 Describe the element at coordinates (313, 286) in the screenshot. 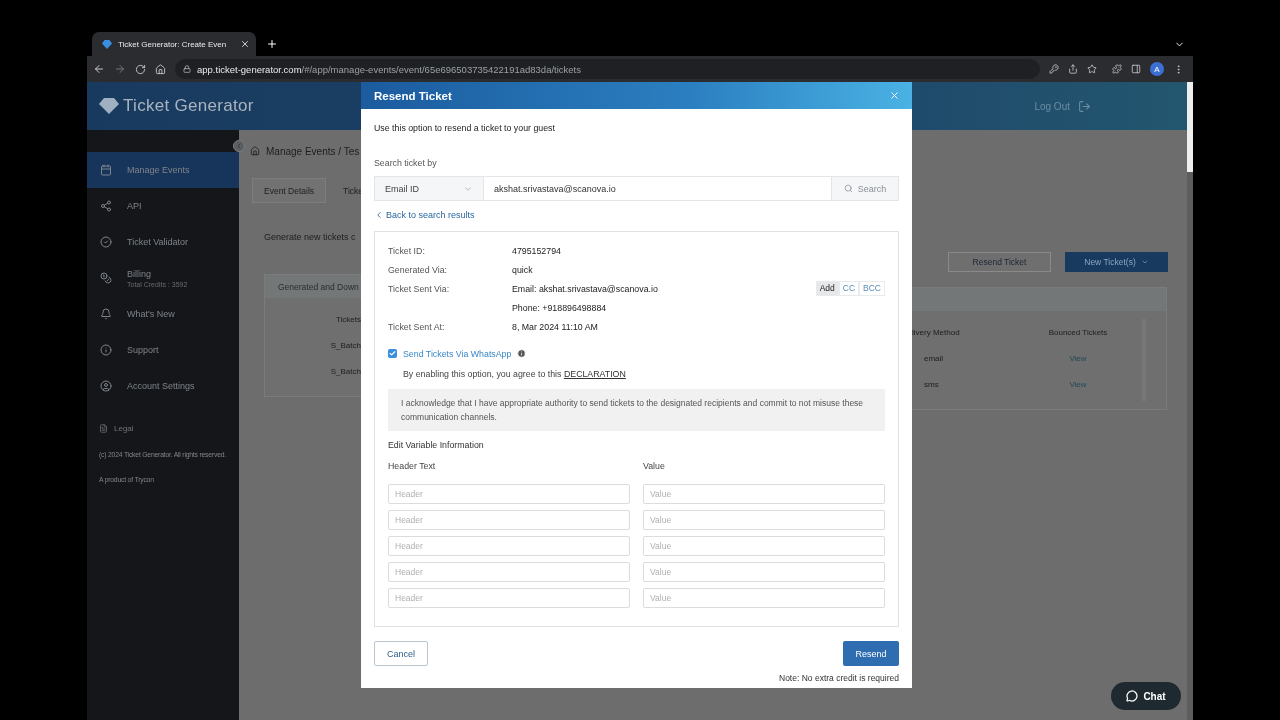

I see `table-title: Generated and Down` at that location.